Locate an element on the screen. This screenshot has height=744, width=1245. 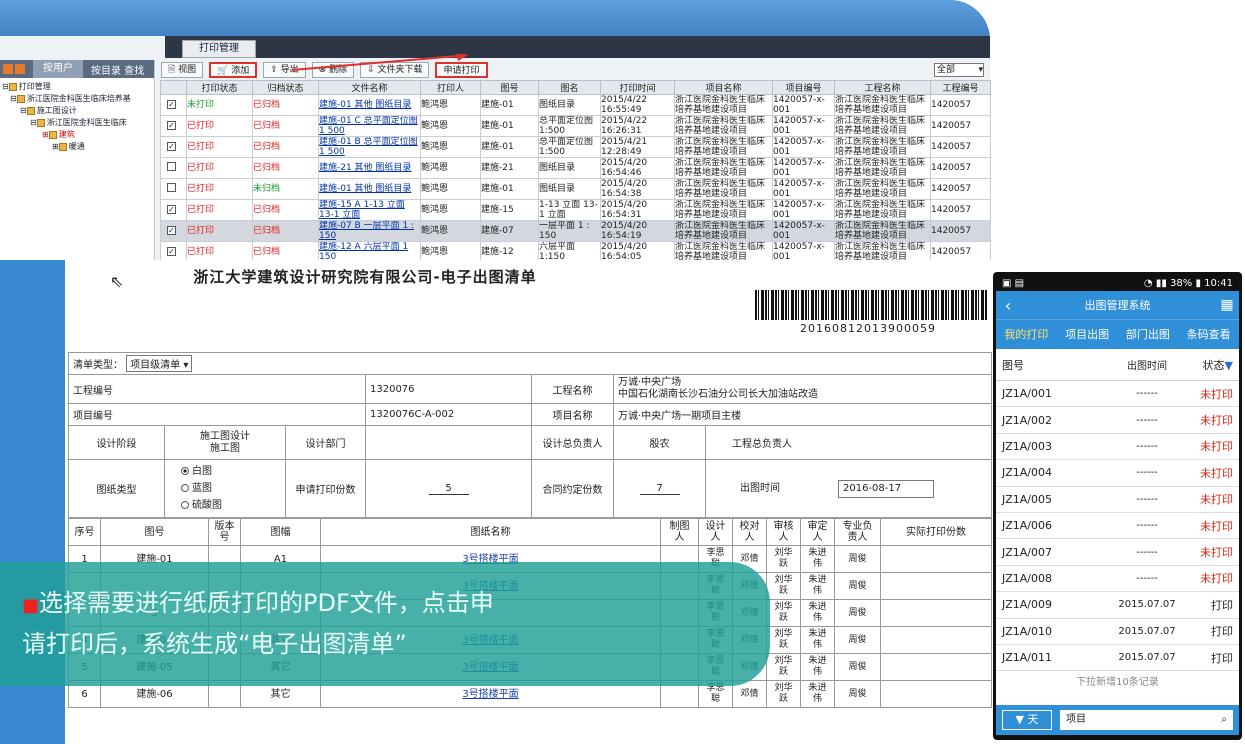
paper-type-white: 白图 is located at coordinates (231, 471).